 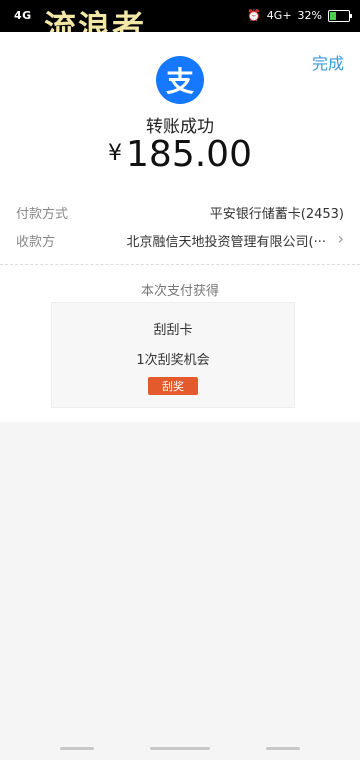 What do you see at coordinates (328, 62) in the screenshot?
I see `done-button: 完成` at bounding box center [328, 62].